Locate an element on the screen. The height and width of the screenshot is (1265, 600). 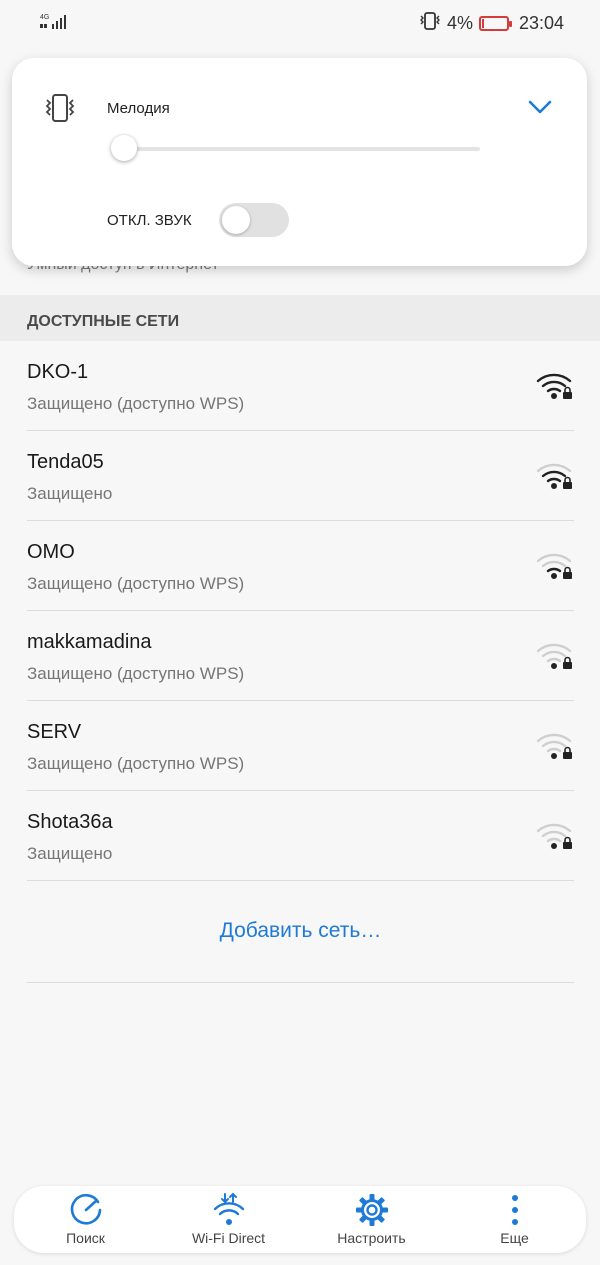
vibrate-icon is located at coordinates (430, 23).